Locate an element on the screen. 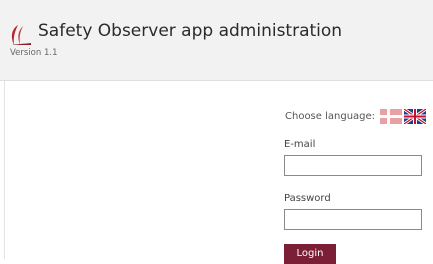 This screenshot has height=264, width=433. left-divider is located at coordinates (4, 170).